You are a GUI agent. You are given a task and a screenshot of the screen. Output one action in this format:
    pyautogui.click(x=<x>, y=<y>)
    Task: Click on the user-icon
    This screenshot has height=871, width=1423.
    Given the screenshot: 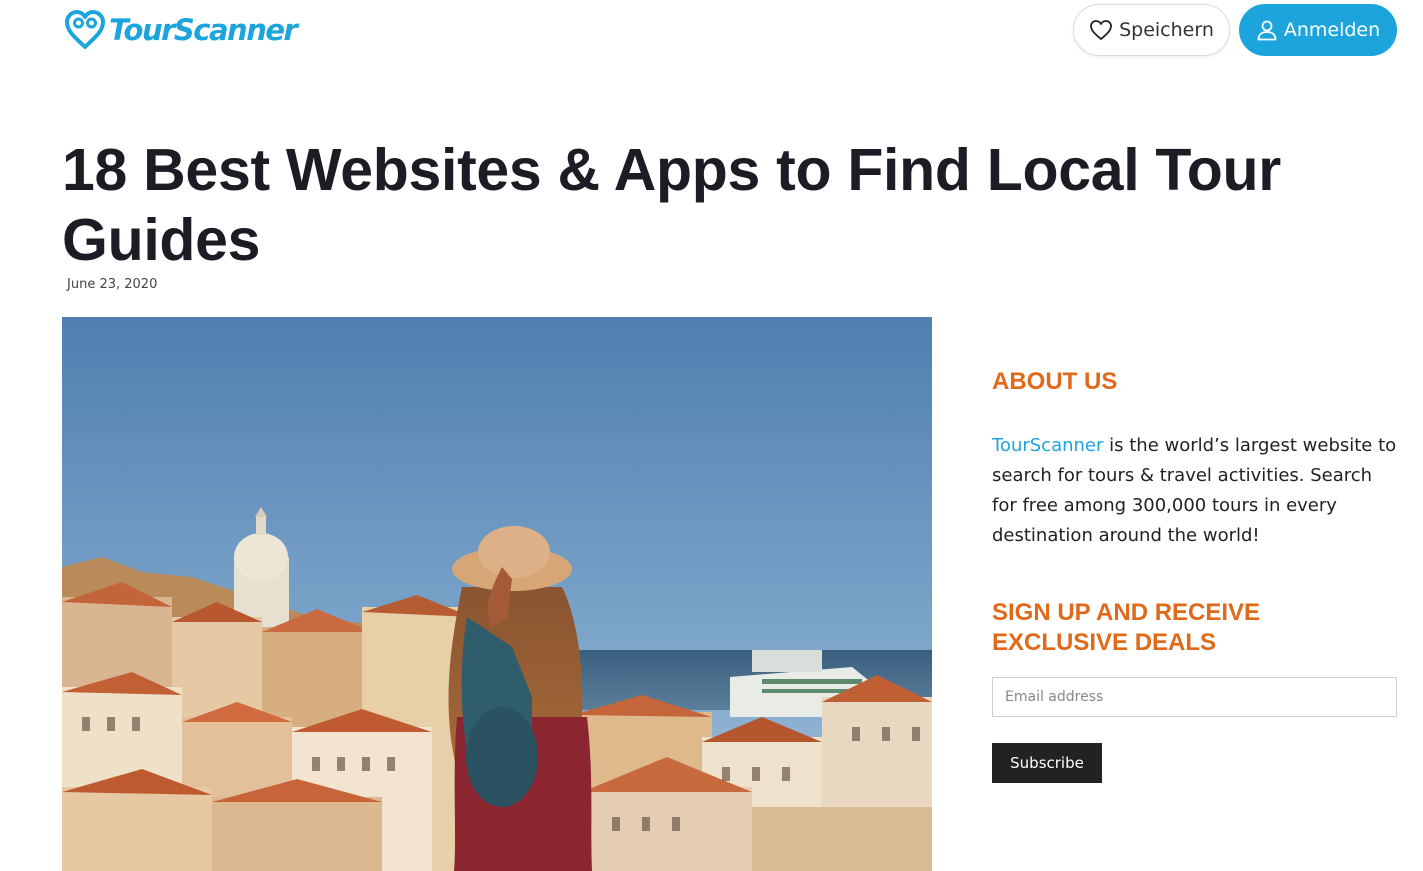 What is the action you would take?
    pyautogui.click(x=1267, y=30)
    